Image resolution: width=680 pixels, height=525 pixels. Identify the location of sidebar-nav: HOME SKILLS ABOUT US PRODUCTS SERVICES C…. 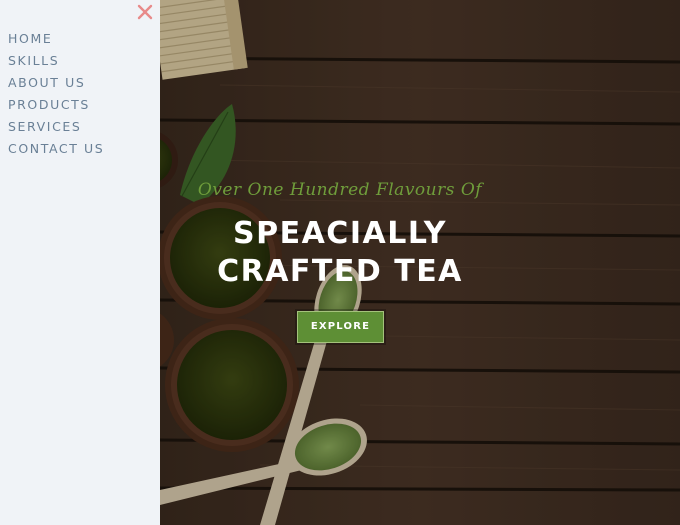
(56, 97).